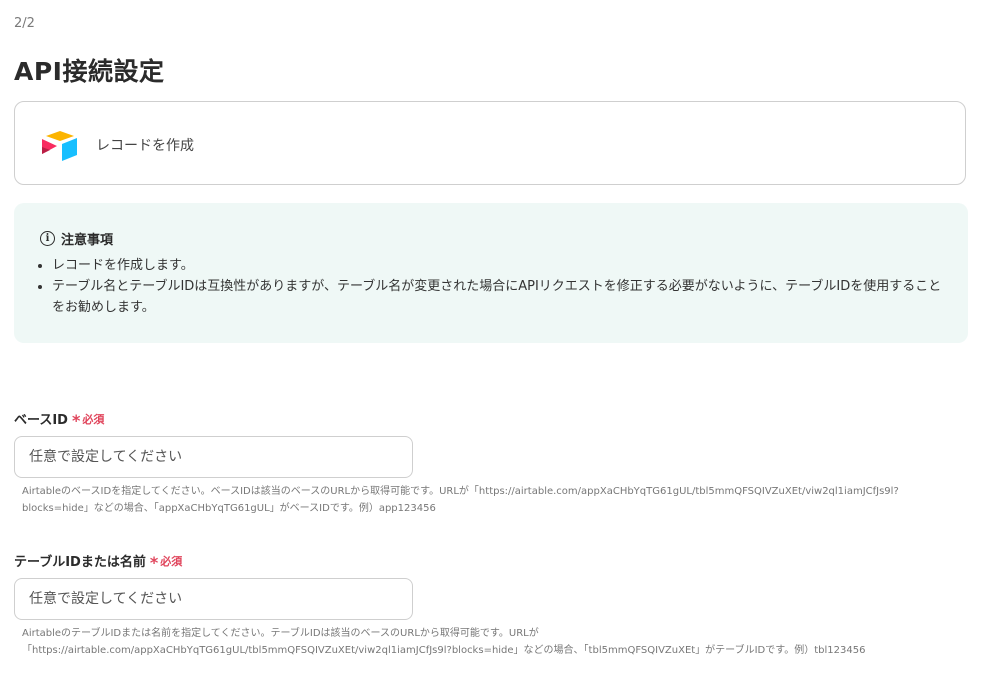 Image resolution: width=988 pixels, height=681 pixels. Describe the element at coordinates (24, 23) in the screenshot. I see `step-indicator: 2/2` at that location.